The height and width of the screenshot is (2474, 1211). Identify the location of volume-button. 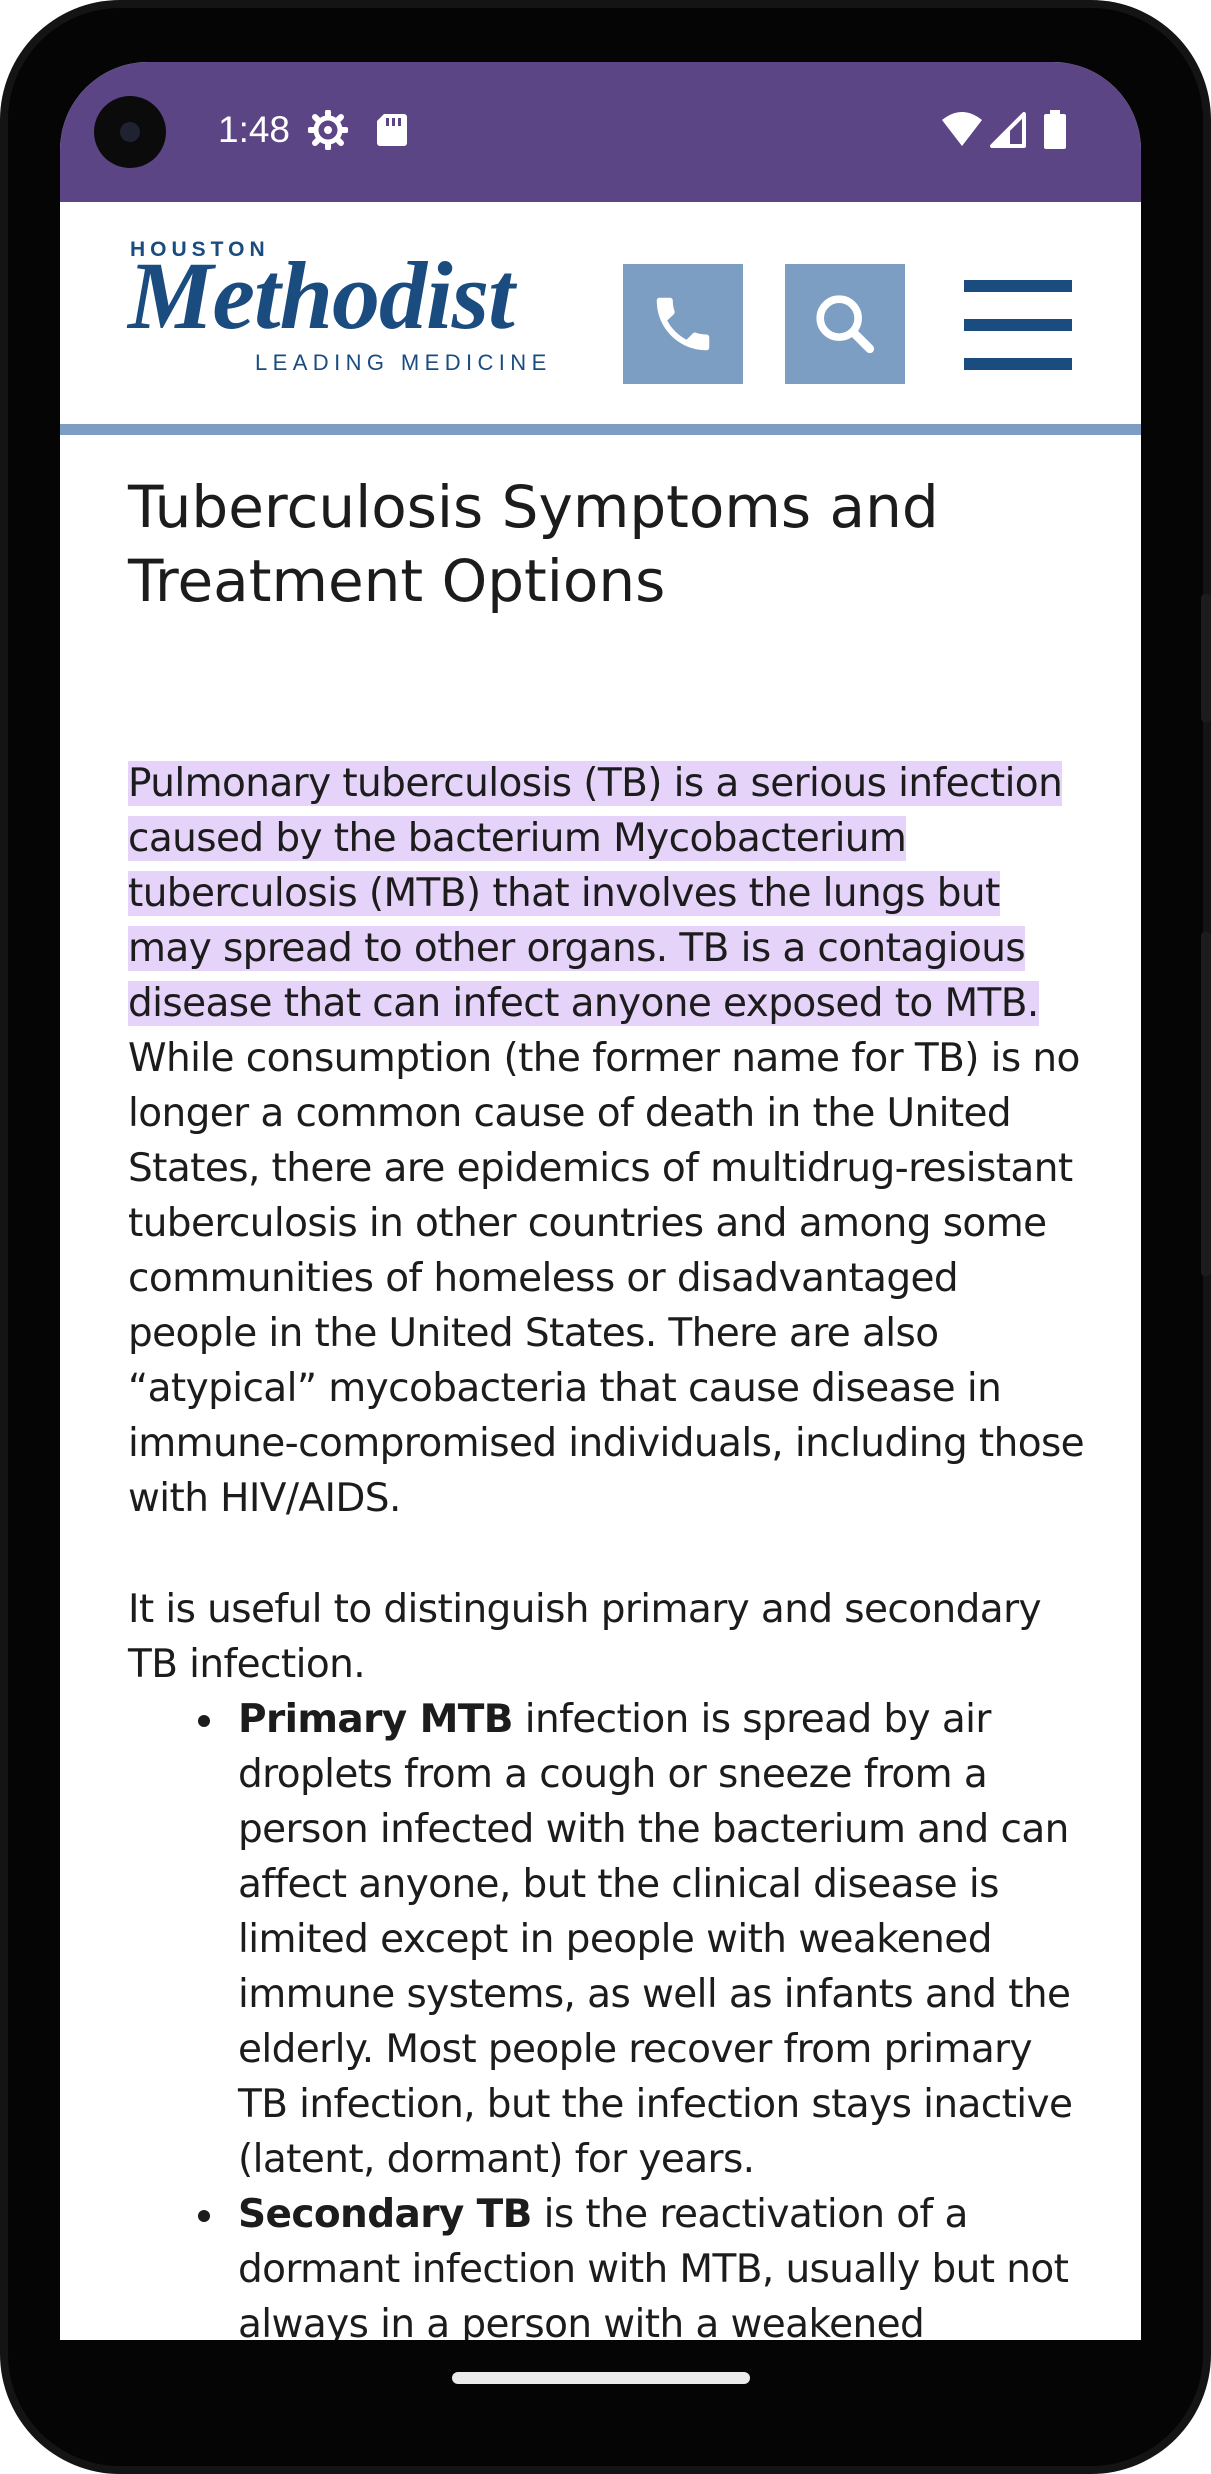
(1206, 1104).